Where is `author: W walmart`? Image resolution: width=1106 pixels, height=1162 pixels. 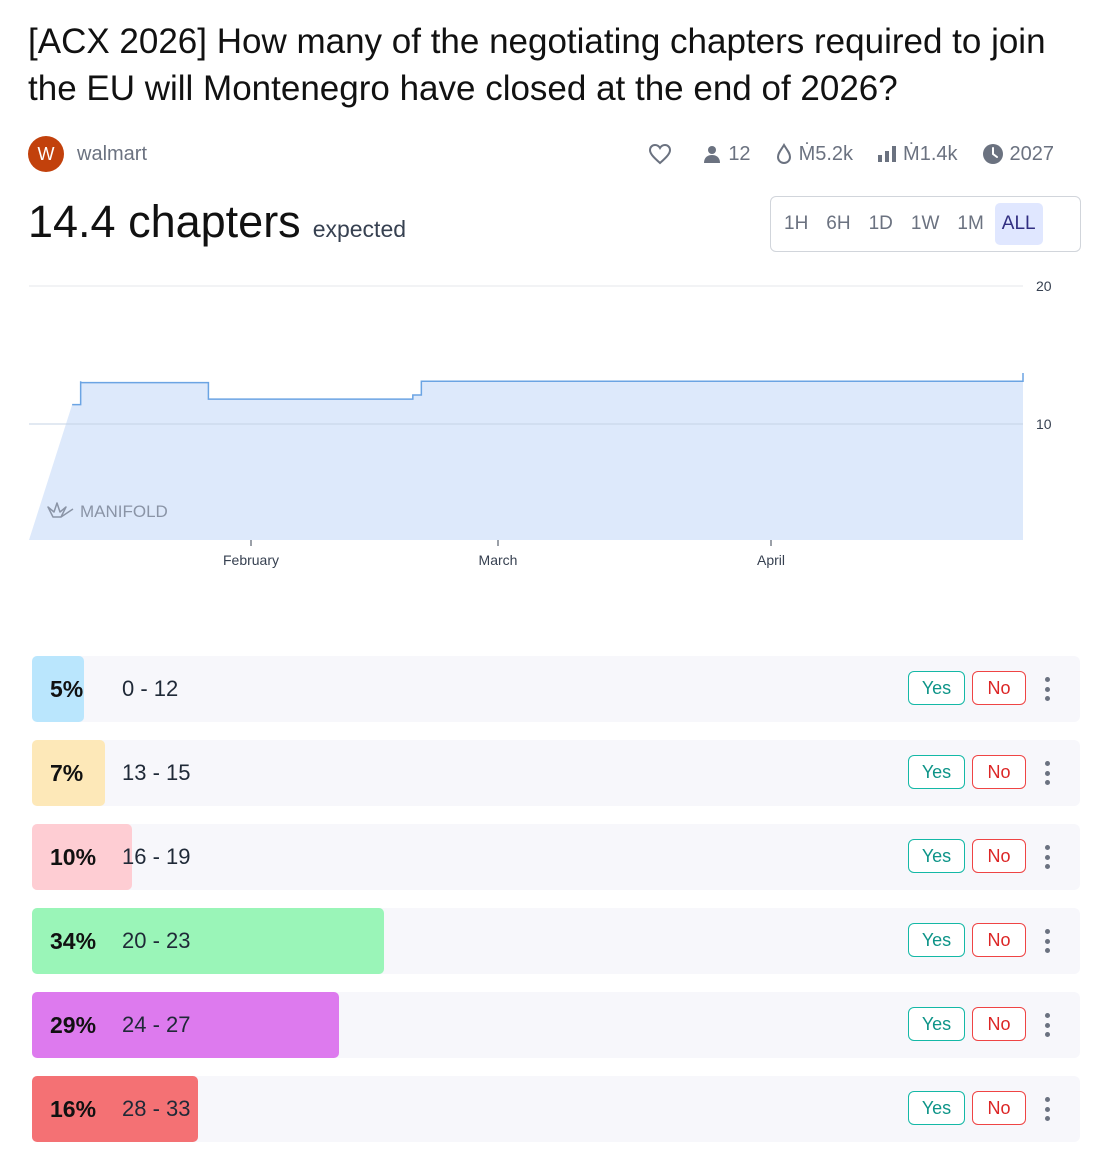 author: W walmart is located at coordinates (87, 154).